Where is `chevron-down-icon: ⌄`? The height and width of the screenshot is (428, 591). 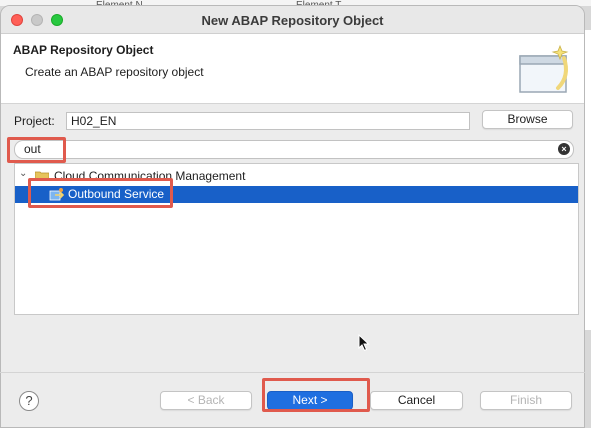
chevron-down-icon: ⌄ is located at coordinates (23, 173).